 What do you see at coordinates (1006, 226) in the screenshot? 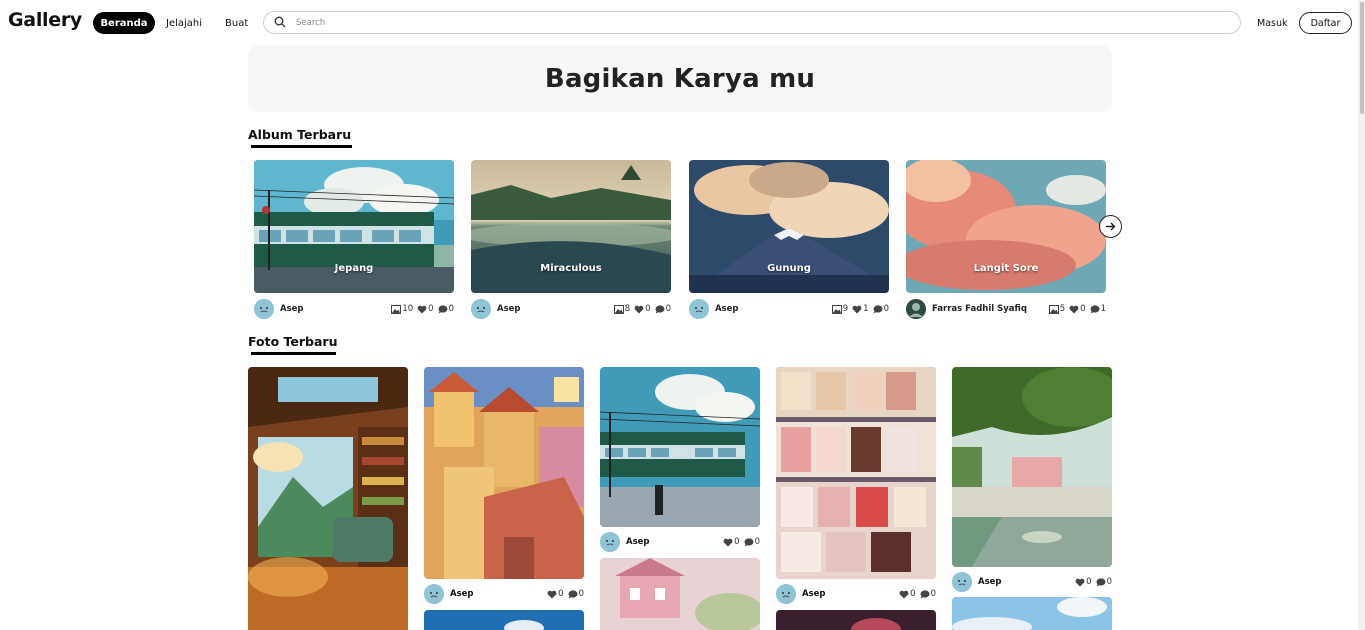
I see `album-thumbnail: Langit Sore` at bounding box center [1006, 226].